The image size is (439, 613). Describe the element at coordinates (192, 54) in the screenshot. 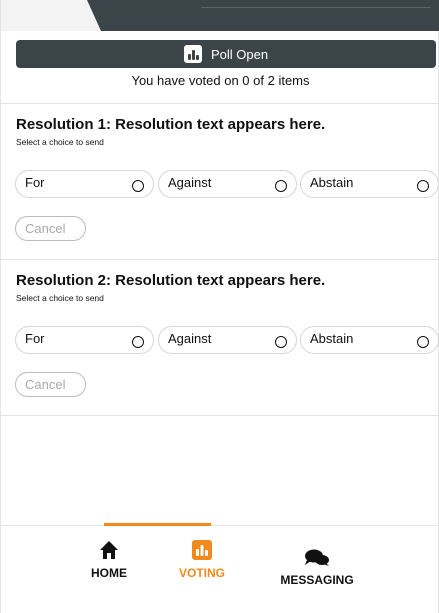

I see `poll-chart-icon` at that location.